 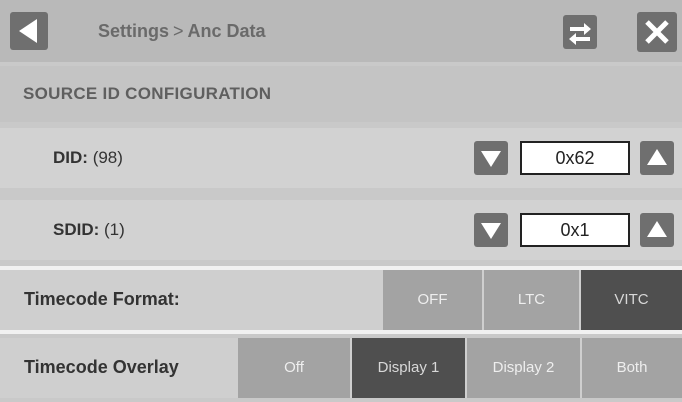 I want to click on back-button, so click(x=29, y=31).